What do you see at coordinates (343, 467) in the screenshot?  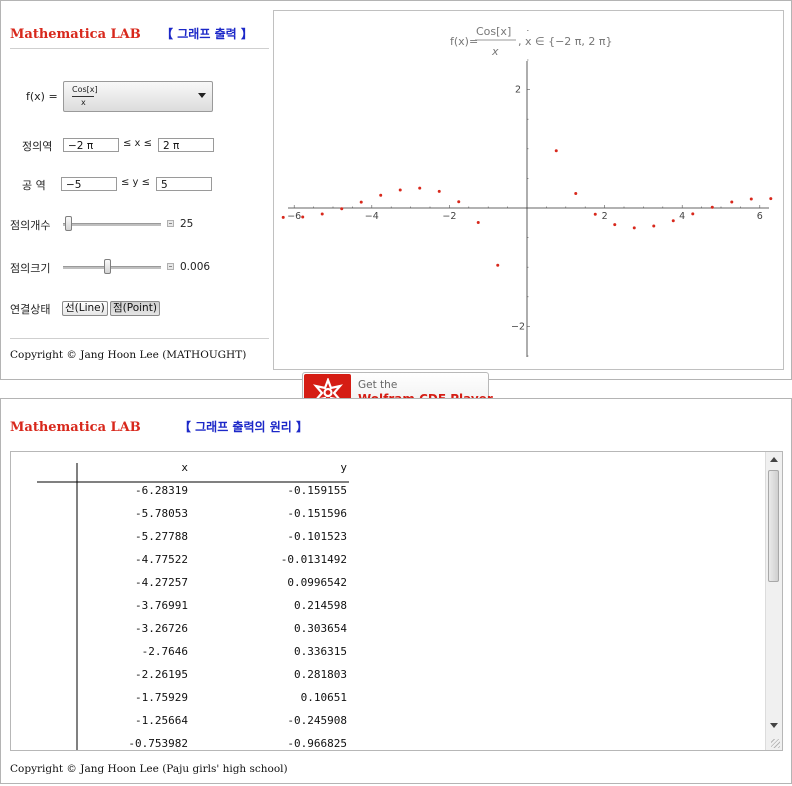 I see `table-header-y: y` at bounding box center [343, 467].